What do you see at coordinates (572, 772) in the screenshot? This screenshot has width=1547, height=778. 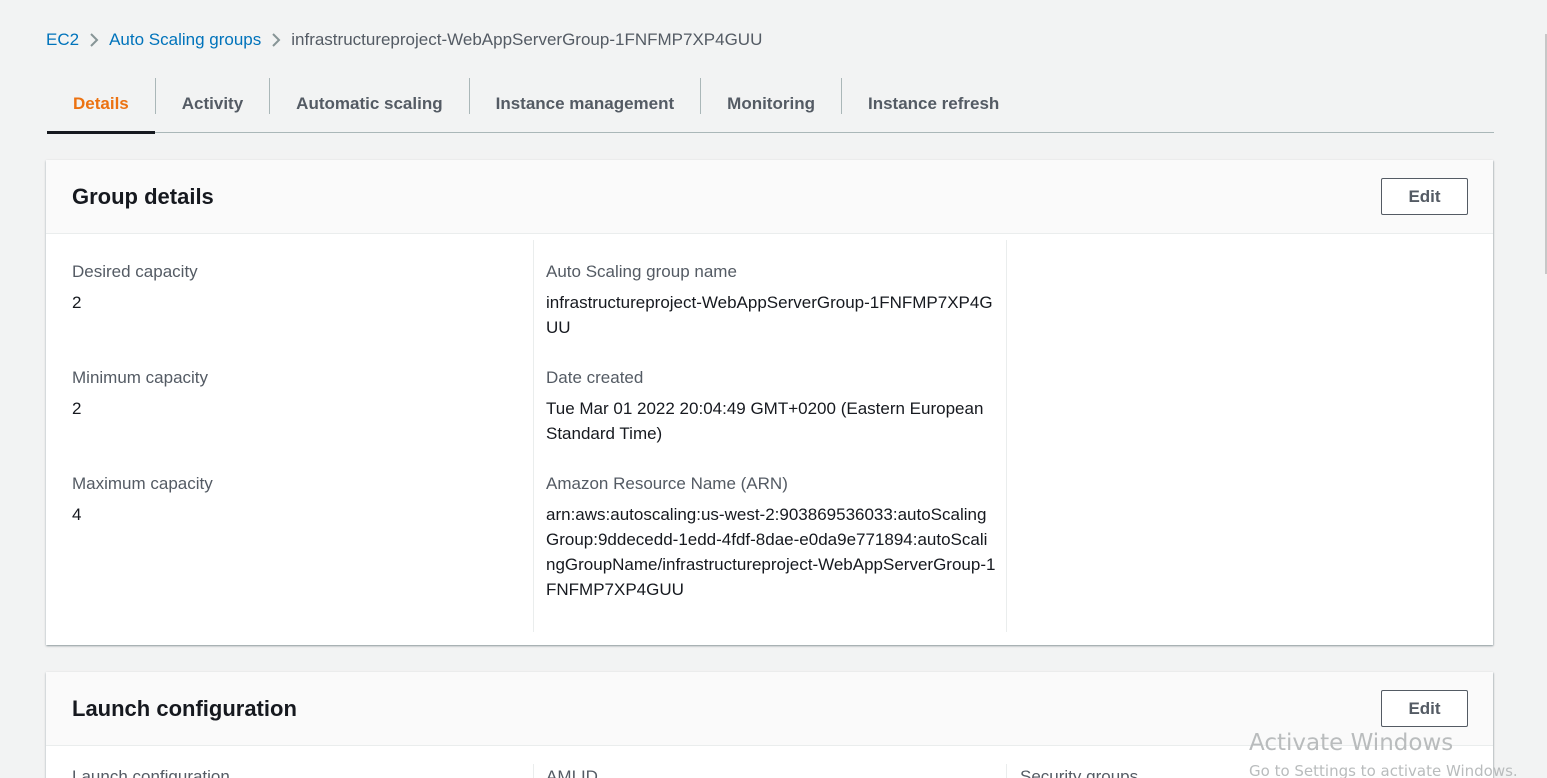 I see `ami-id-label: AMI ID` at bounding box center [572, 772].